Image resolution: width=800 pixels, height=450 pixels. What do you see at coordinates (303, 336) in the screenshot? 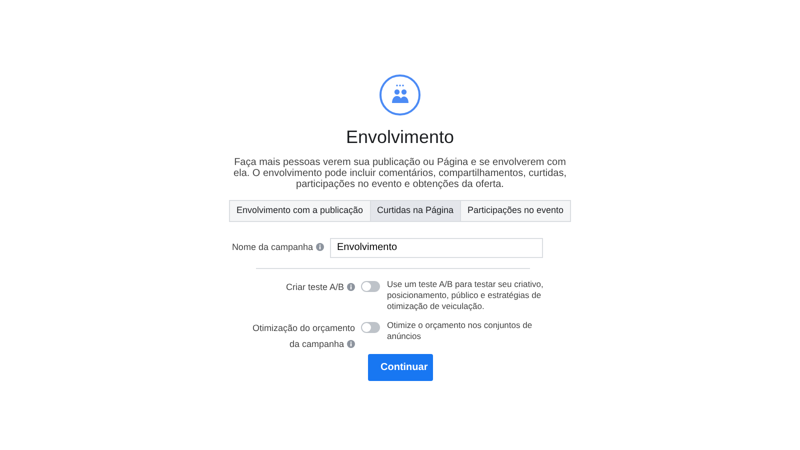
I see `toggle-label: Otimização do orçamento da campanha` at bounding box center [303, 336].